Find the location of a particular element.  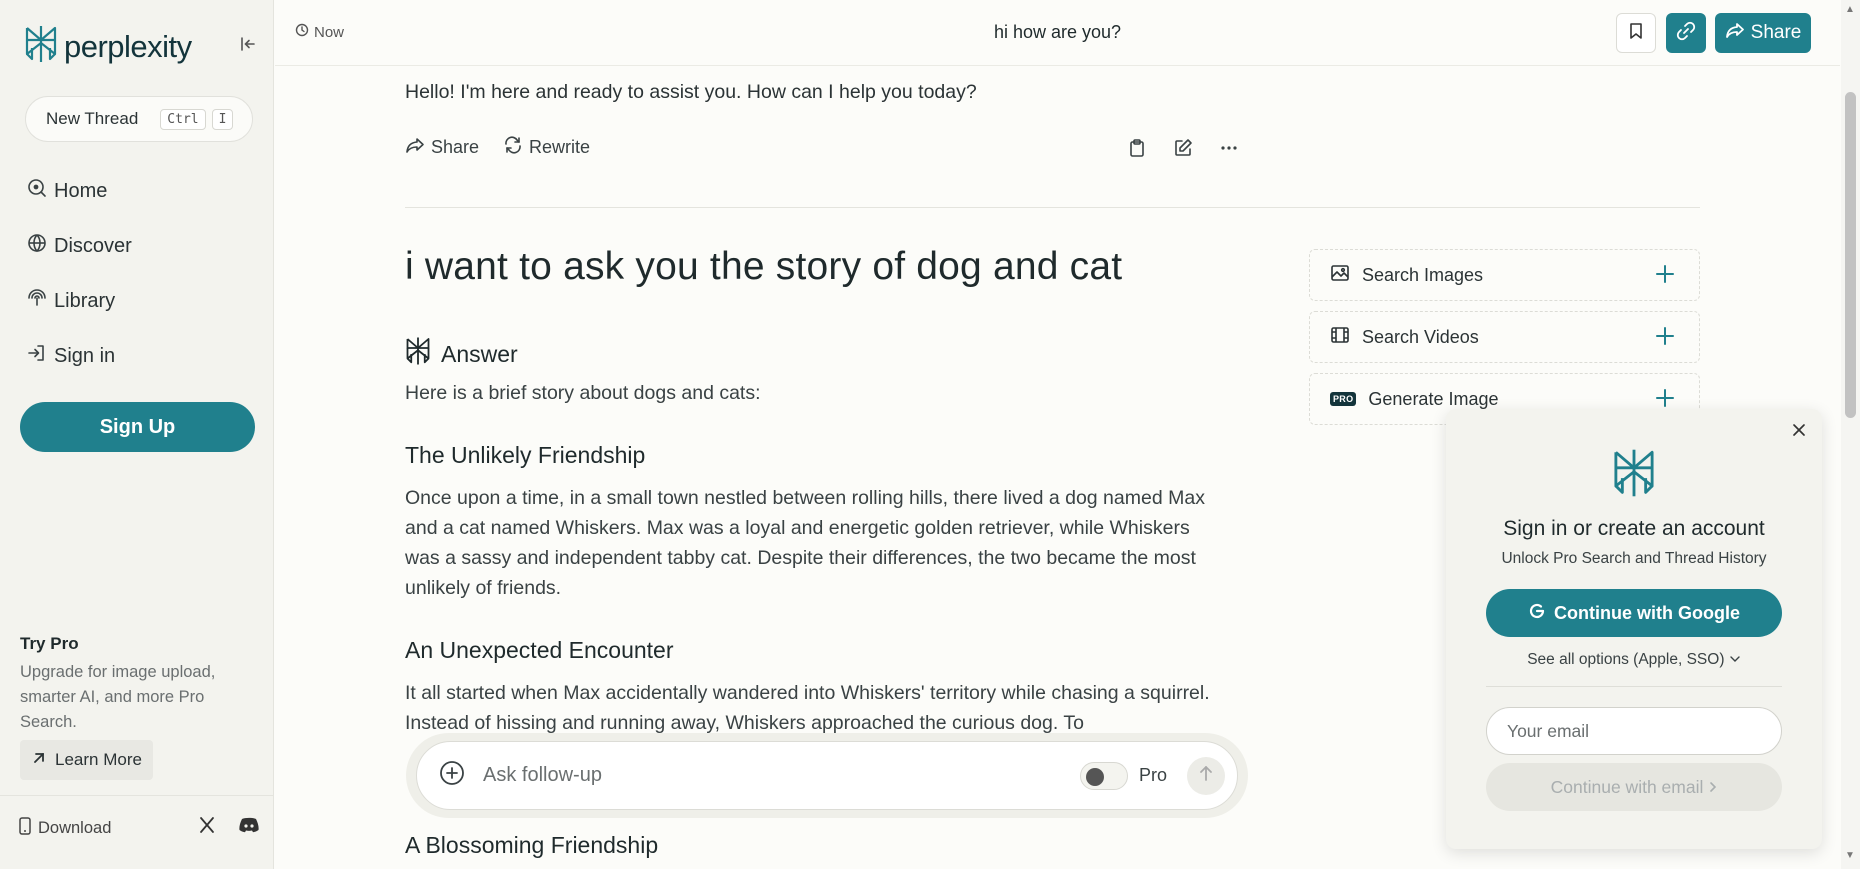

sidebar-nav: Home Discover Library Sign in is located at coordinates (79, 286).